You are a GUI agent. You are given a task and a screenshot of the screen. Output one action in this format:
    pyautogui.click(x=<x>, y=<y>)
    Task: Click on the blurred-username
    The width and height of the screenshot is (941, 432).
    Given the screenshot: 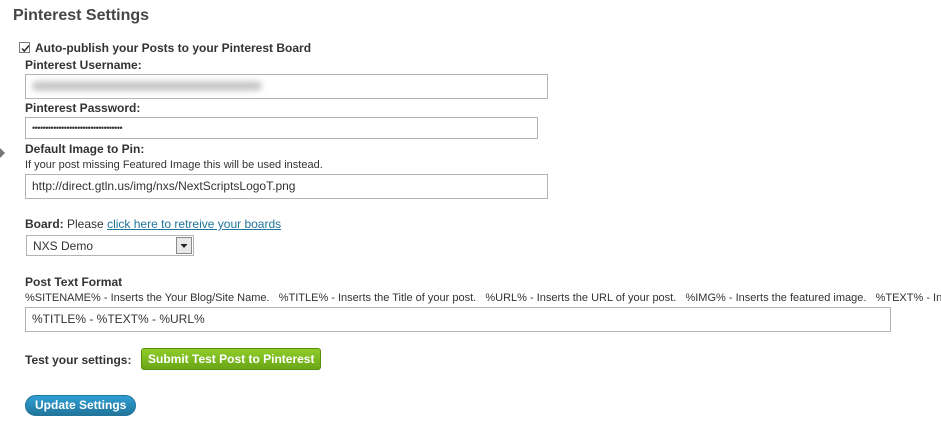 What is the action you would take?
    pyautogui.click(x=147, y=86)
    